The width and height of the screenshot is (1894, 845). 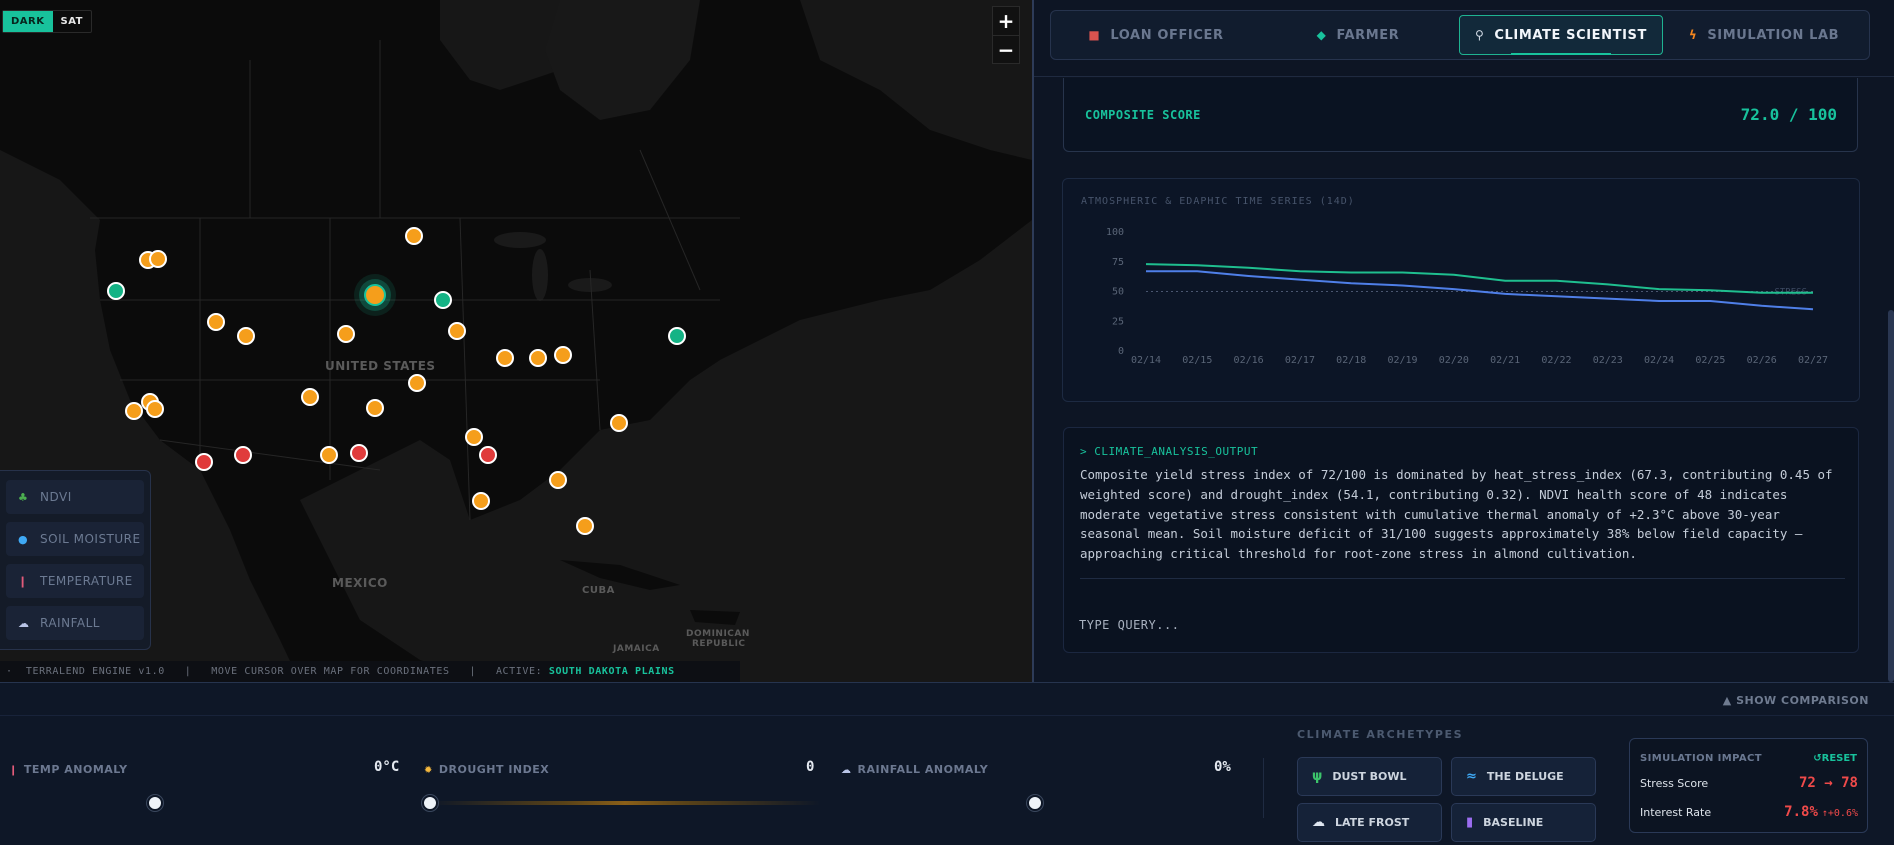 I want to click on layer-soil-moisture-button: ● SOIL MOISTURE, so click(x=75, y=539).